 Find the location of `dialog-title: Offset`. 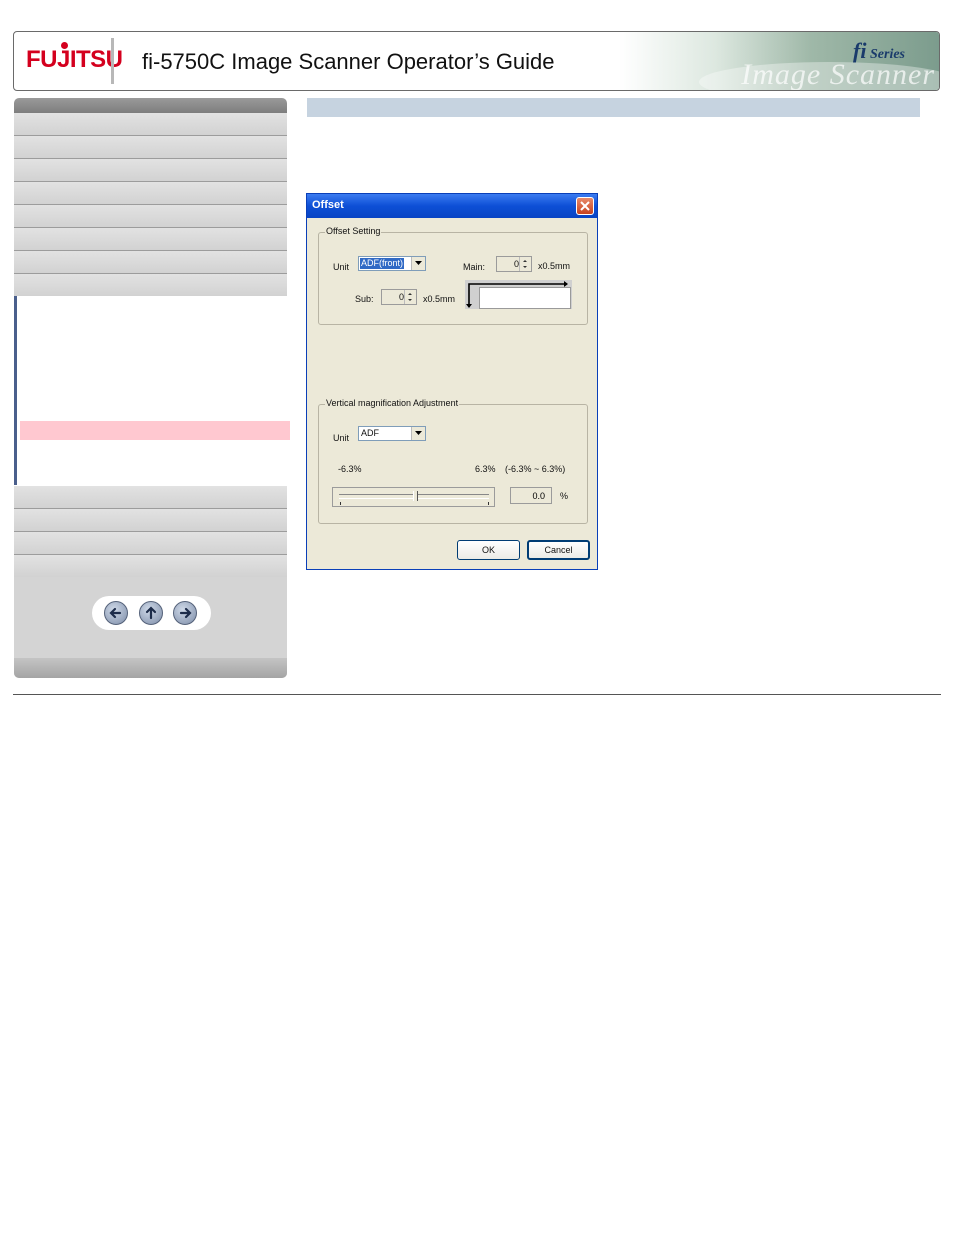

dialog-title: Offset is located at coordinates (328, 205).